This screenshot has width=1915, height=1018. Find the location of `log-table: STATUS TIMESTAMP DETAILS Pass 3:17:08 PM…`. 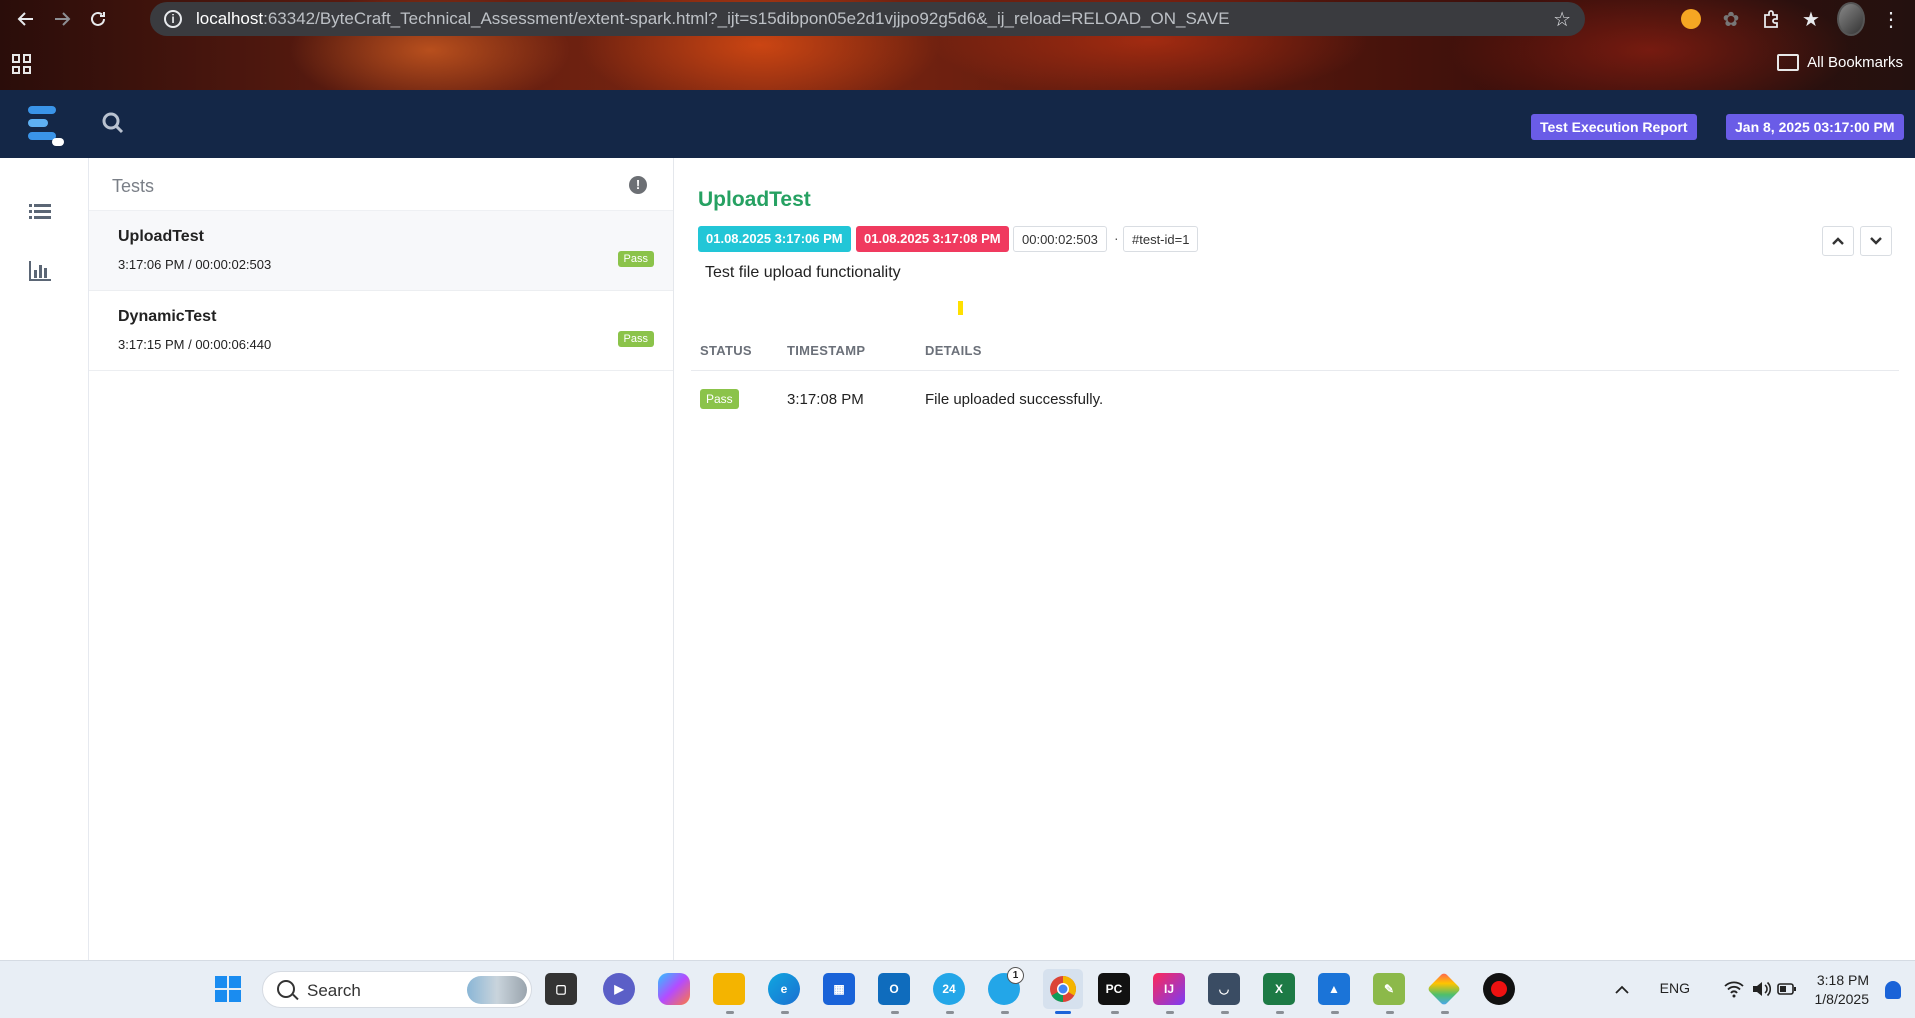

log-table: STATUS TIMESTAMP DETAILS Pass 3:17:08 PM… is located at coordinates (1295, 378).